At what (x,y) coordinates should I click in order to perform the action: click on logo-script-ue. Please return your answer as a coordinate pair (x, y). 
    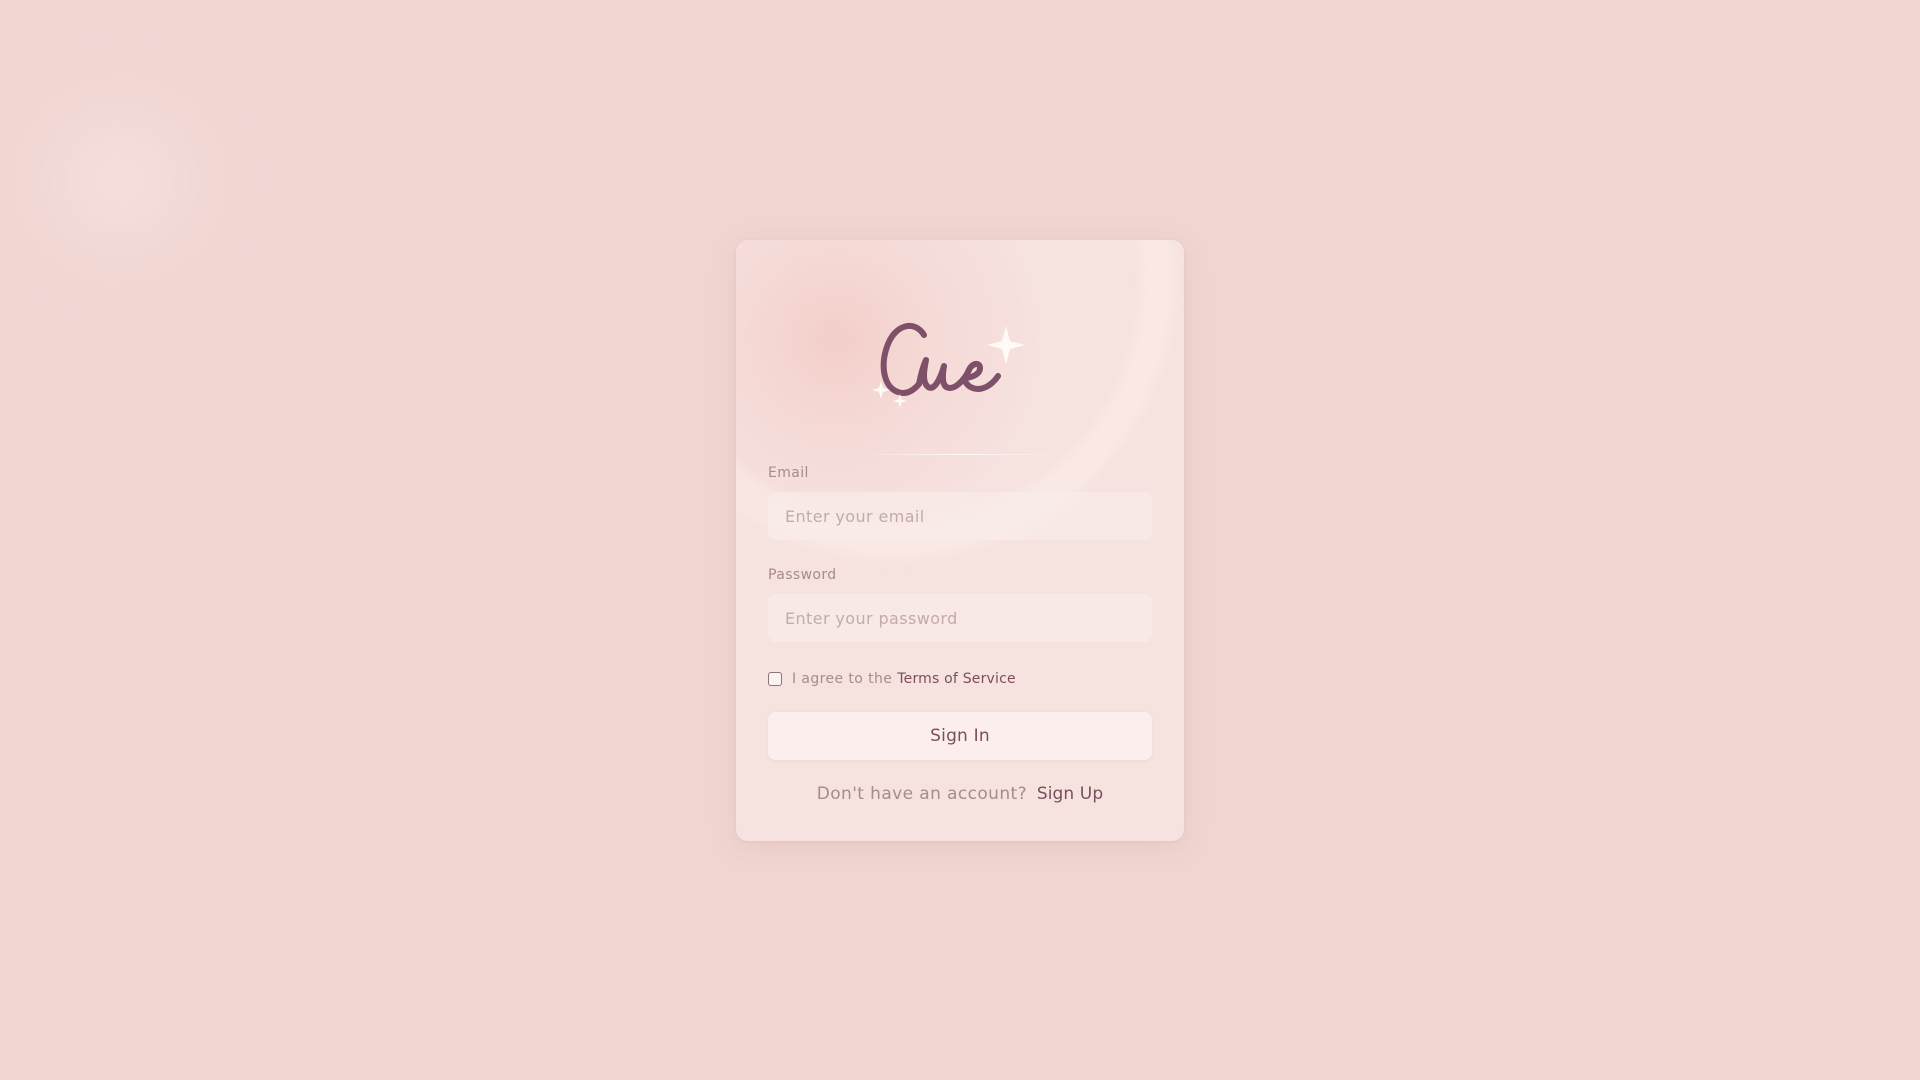
    Looking at the image, I should click on (958, 374).